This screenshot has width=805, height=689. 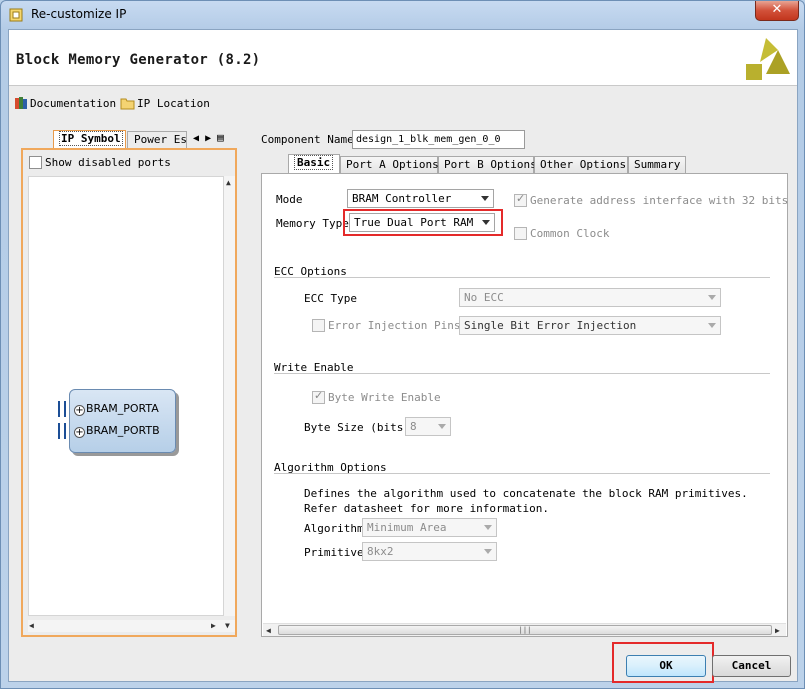 I want to click on port-b: + BRAM_PORTB, so click(x=117, y=431).